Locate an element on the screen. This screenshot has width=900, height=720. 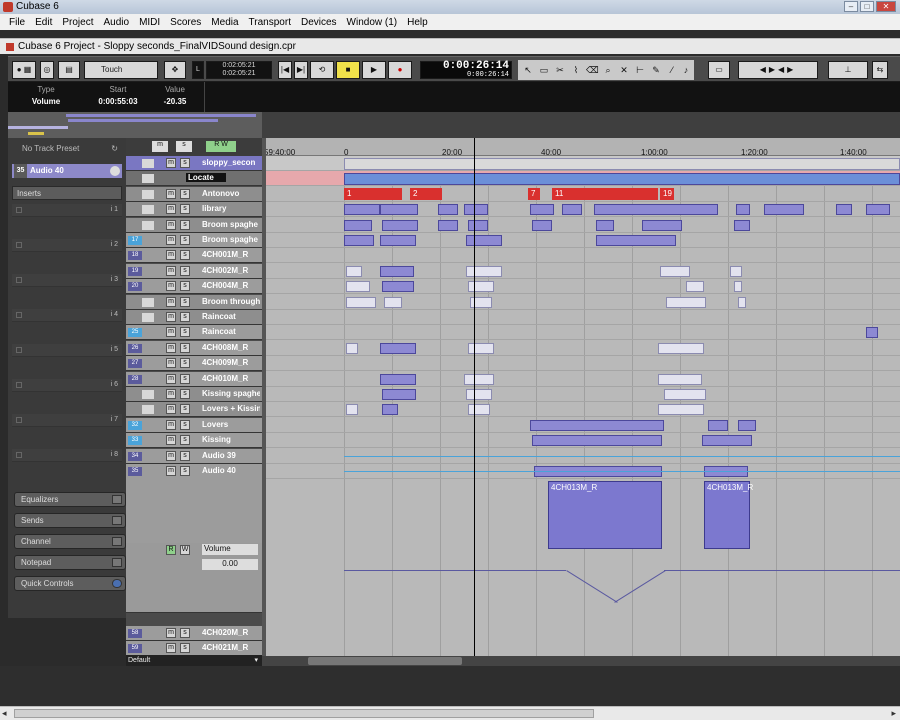
equalizers-section: Equalizers is located at coordinates (70, 499).